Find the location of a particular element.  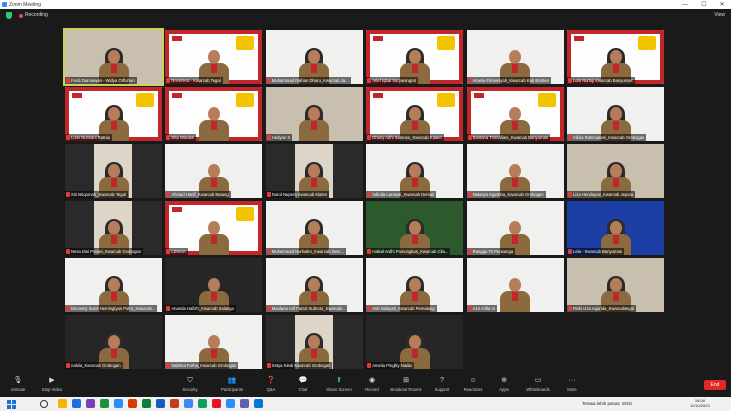

participant-tile: Amelia Fitriansyah_Kwarcab Kab Brebes is located at coordinates (515, 57).